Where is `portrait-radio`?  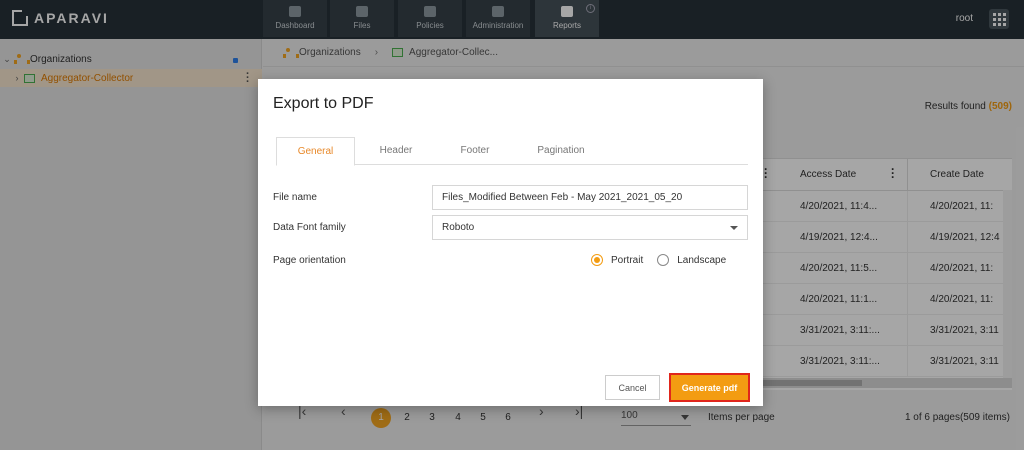 portrait-radio is located at coordinates (597, 260).